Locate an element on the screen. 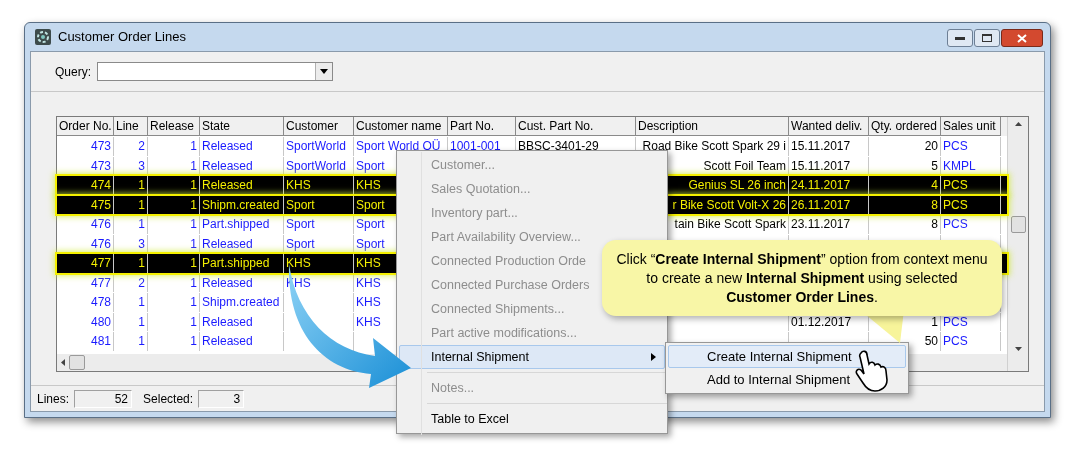 Image resolution: width=1074 pixels, height=459 pixels. lines-count: 52 is located at coordinates (103, 398).